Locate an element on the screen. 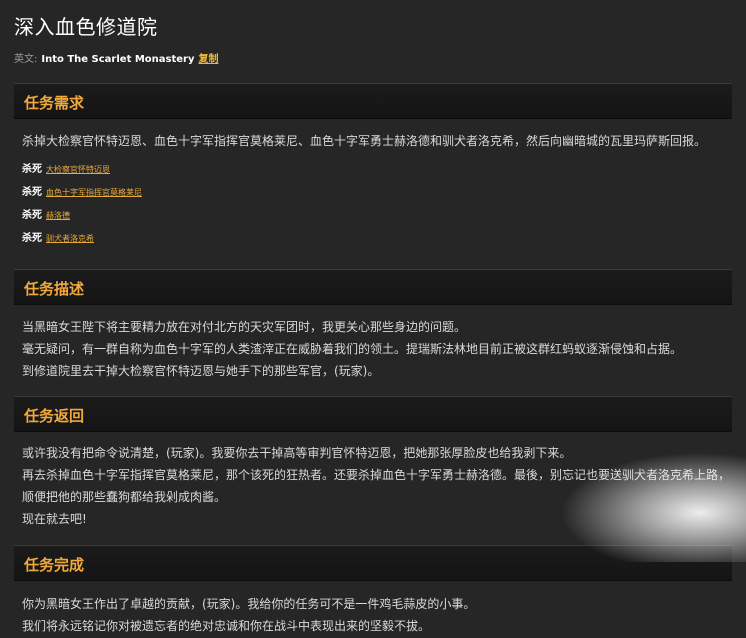 Image resolution: width=746 pixels, height=638 pixels. section-header-description: 任务描述 is located at coordinates (373, 287).